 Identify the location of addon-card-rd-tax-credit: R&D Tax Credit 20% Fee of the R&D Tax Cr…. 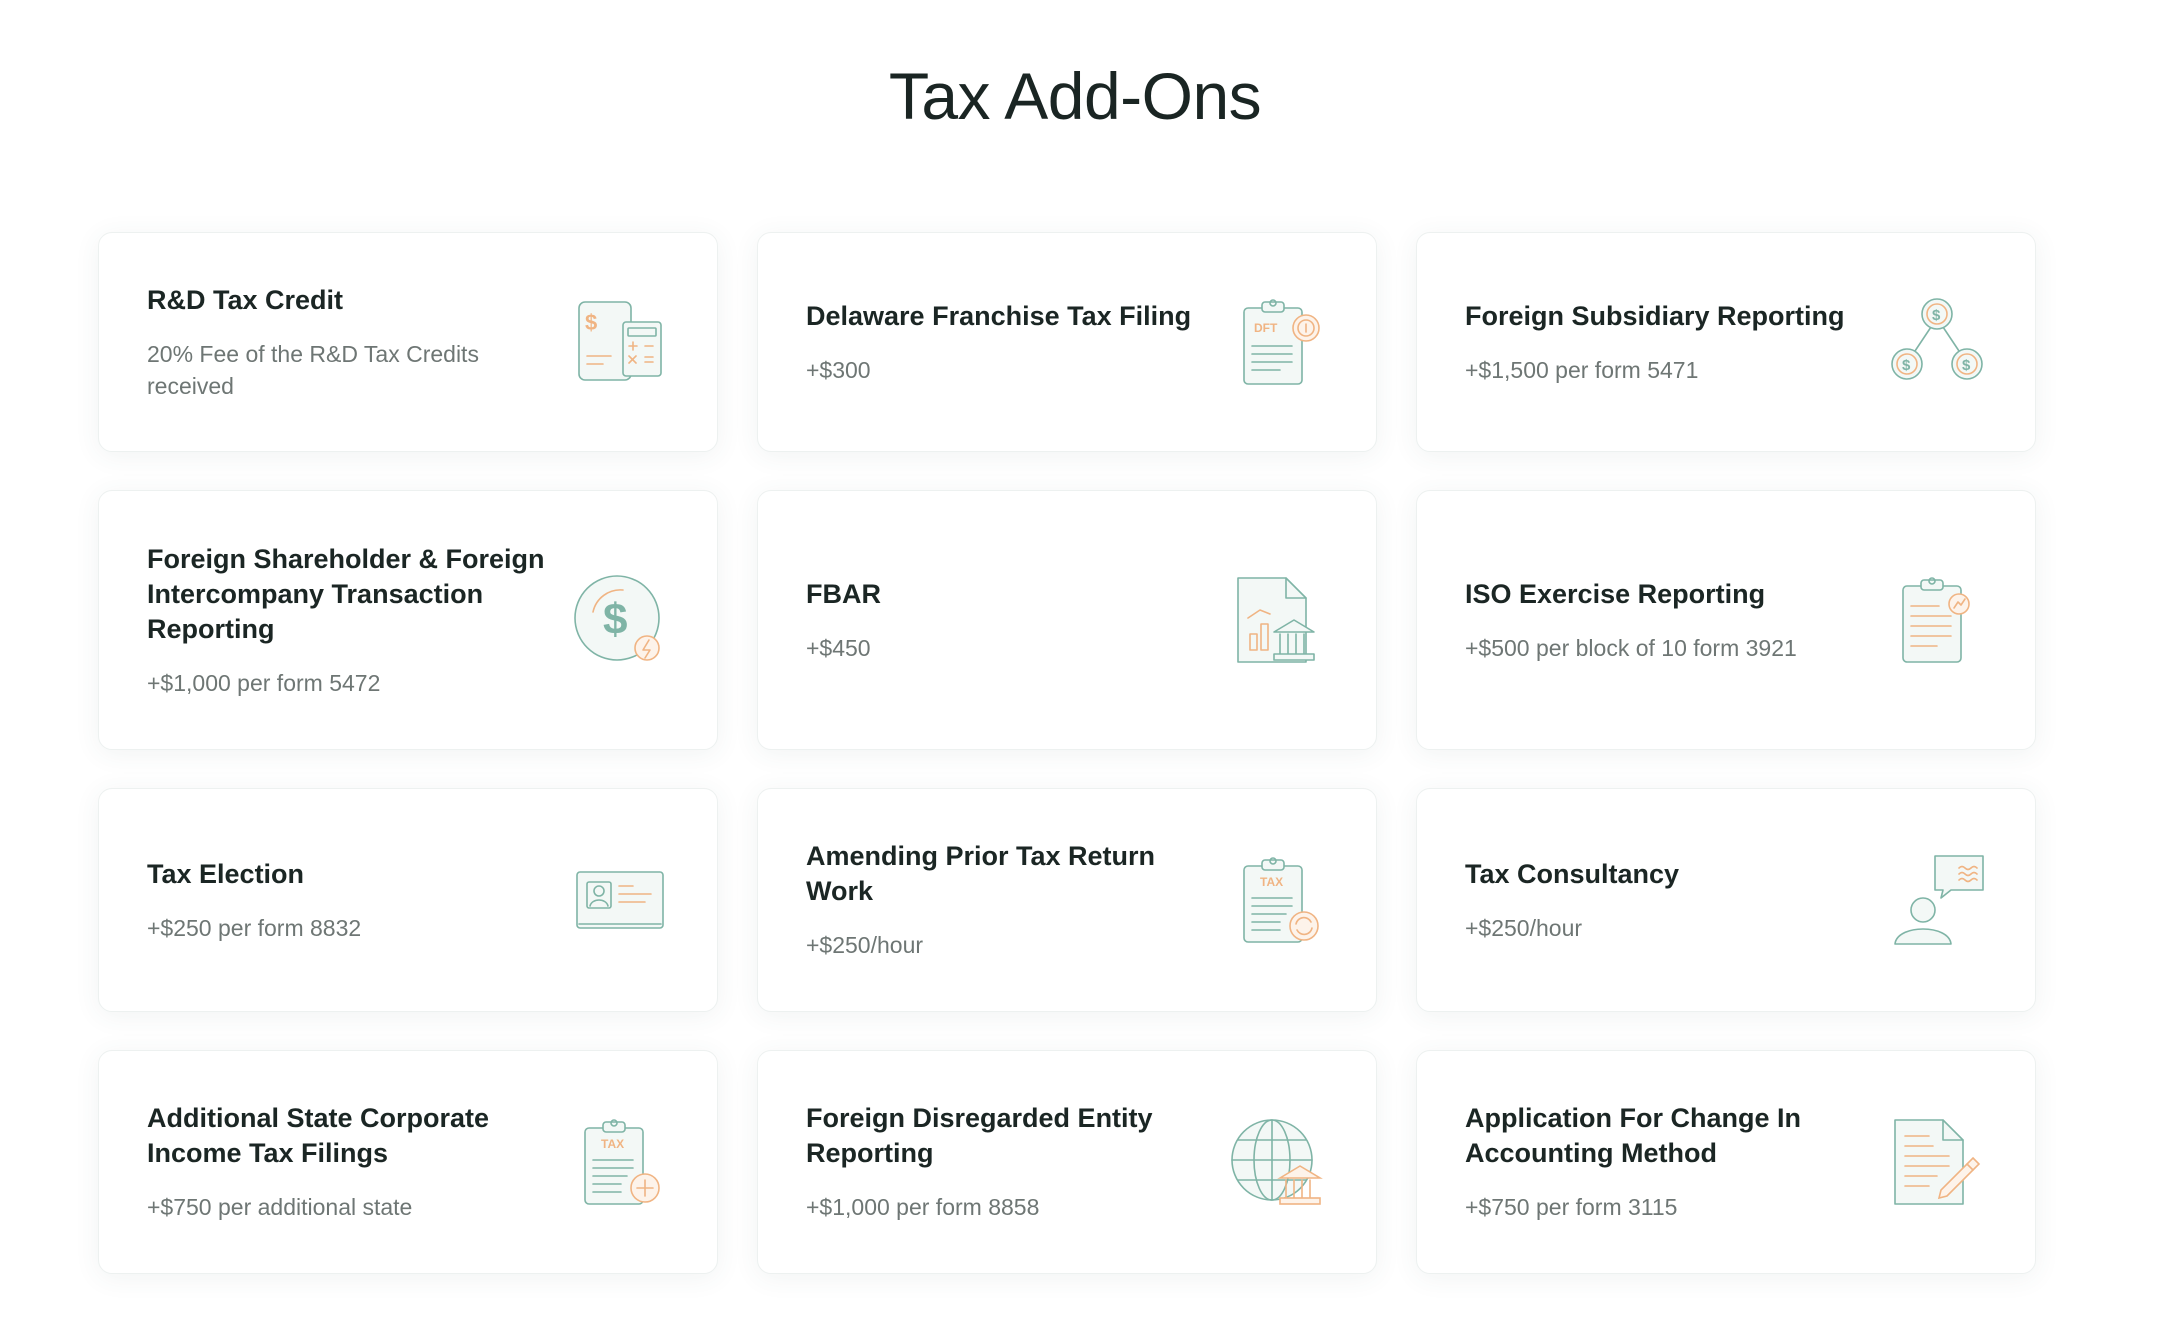
(408, 342).